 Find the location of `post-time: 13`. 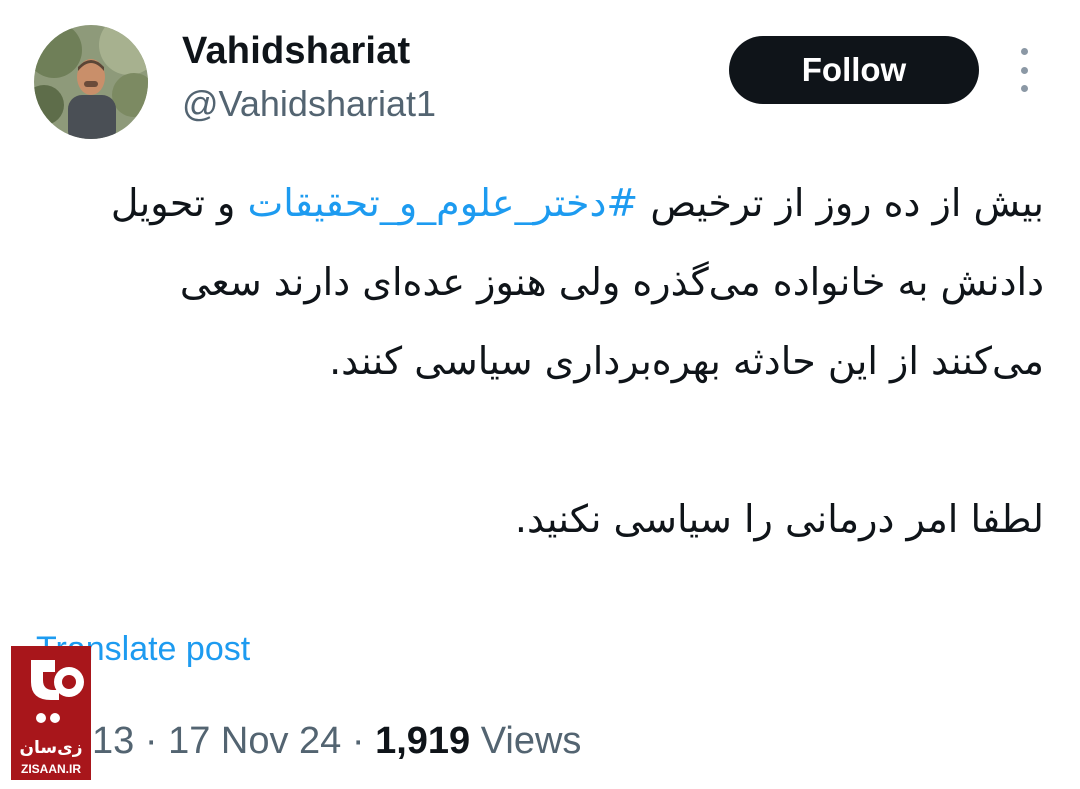

post-time: 13 is located at coordinates (113, 741).